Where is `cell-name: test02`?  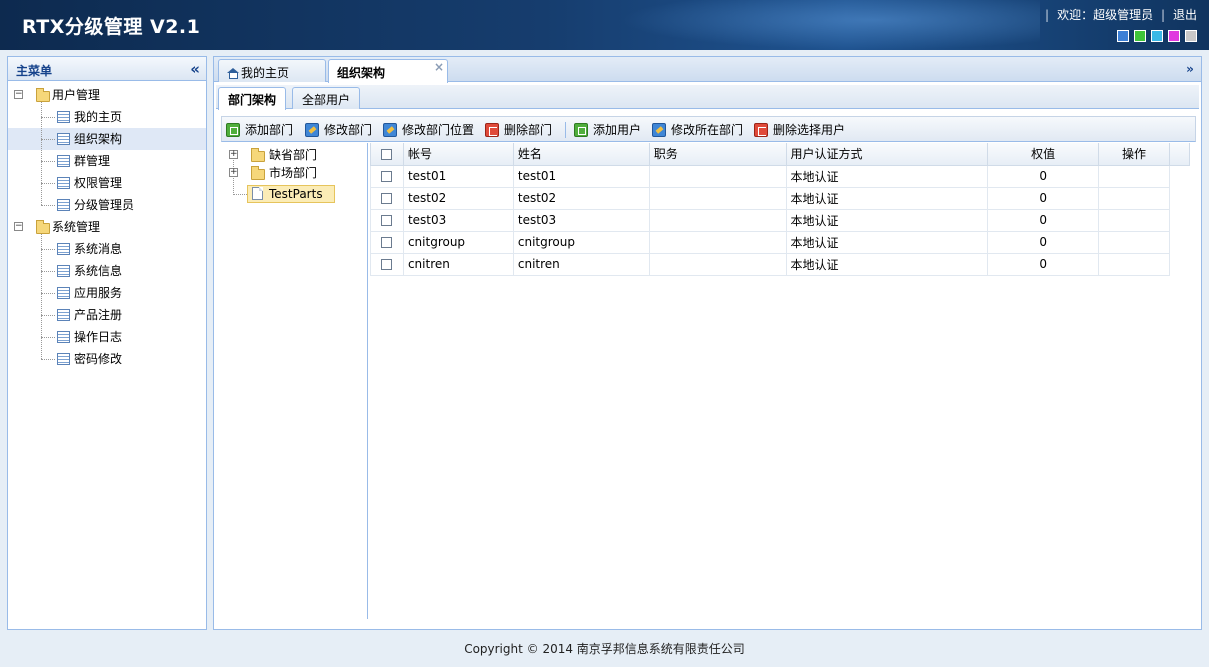
cell-name: test02 is located at coordinates (581, 198).